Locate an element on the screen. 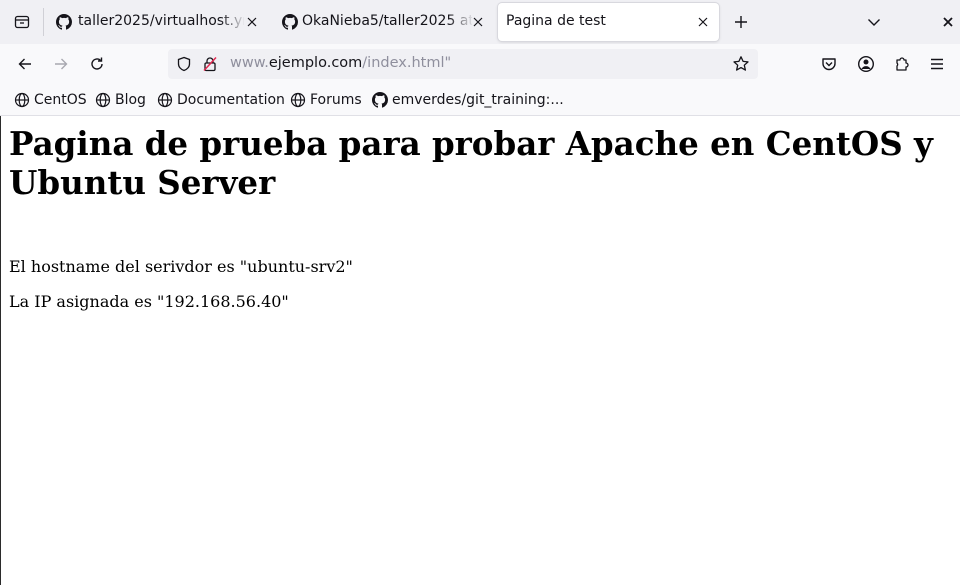 The image size is (960, 585). url-prefix: www. is located at coordinates (249, 63).